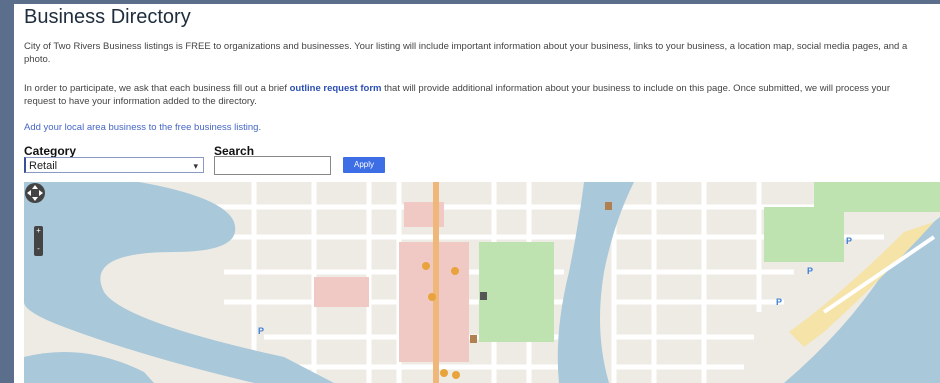  What do you see at coordinates (341, 292) in the screenshot?
I see `commercial-zone` at bounding box center [341, 292].